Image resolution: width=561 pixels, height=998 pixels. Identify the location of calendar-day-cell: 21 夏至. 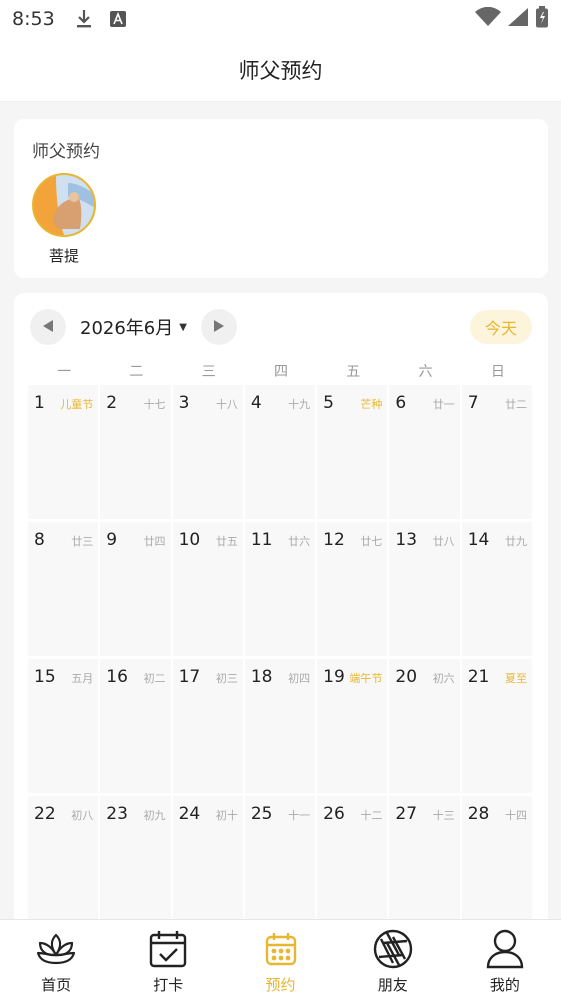
(497, 726).